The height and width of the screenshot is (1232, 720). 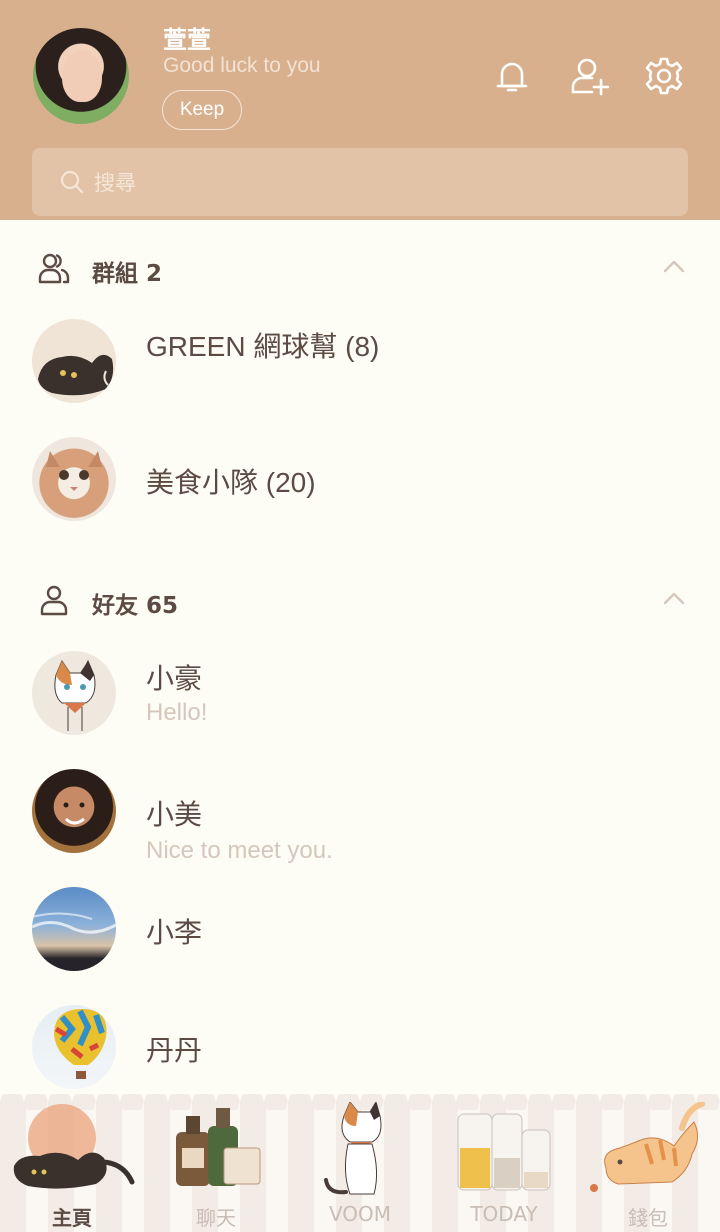 I want to click on group-name: GREEN 網球幫 (8), so click(x=263, y=346).